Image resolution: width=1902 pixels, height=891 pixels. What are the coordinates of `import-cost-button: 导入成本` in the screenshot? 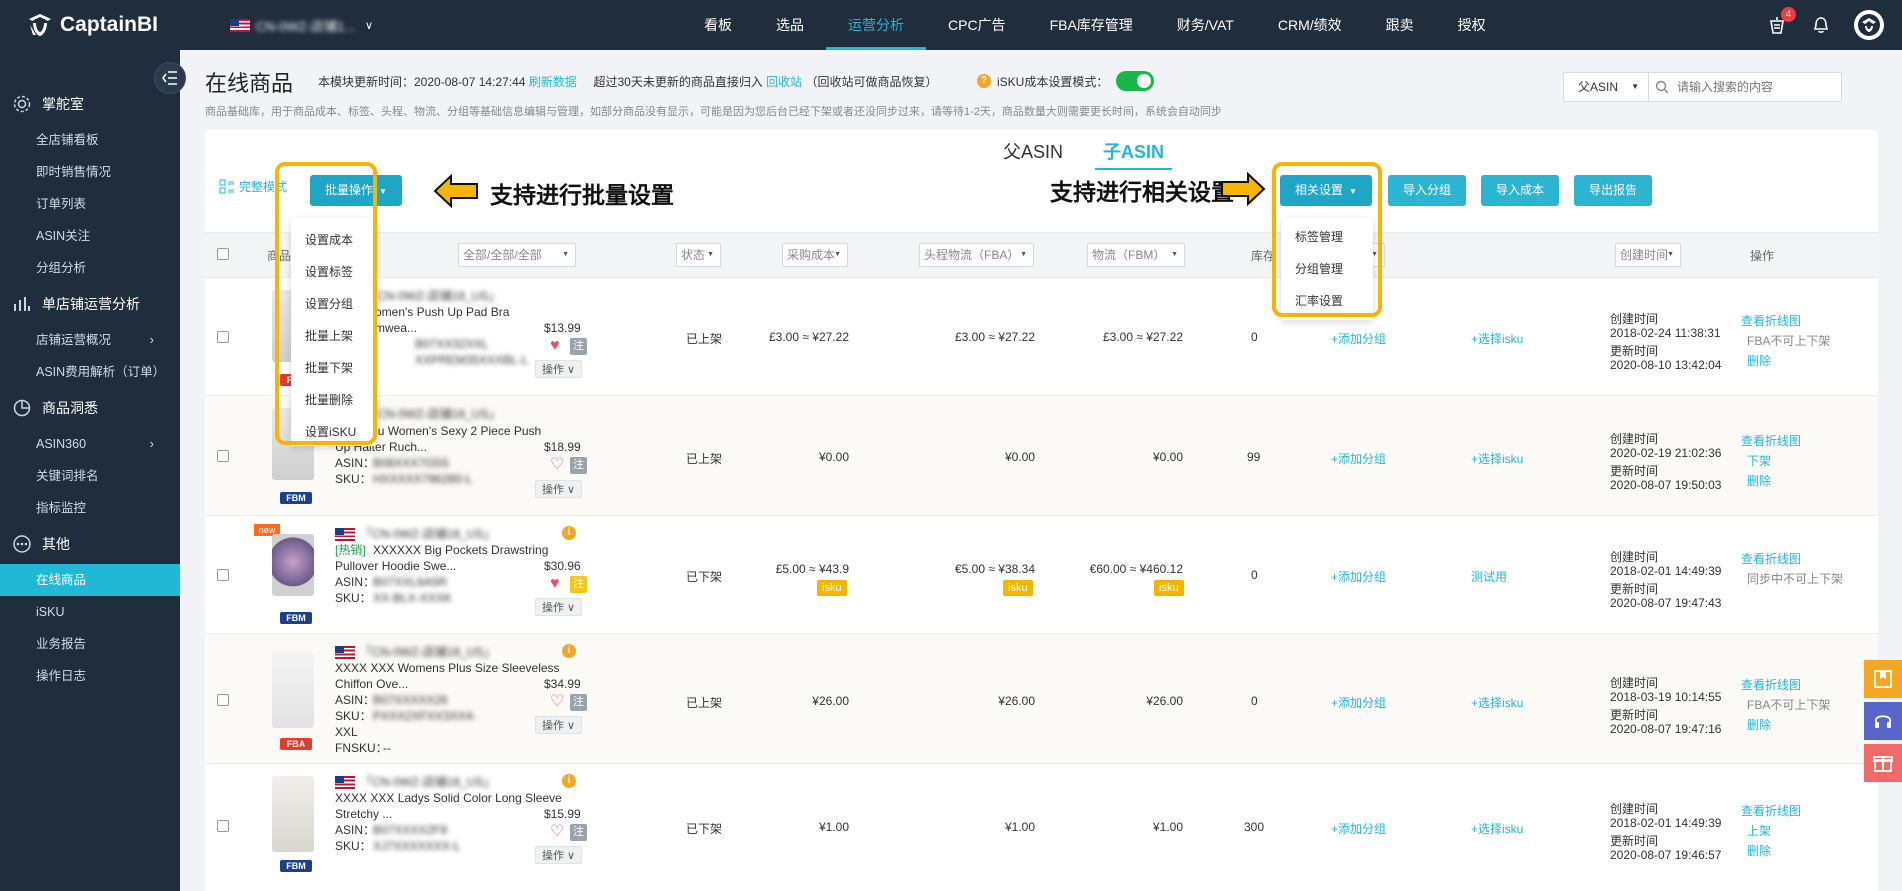 It's located at (1520, 190).